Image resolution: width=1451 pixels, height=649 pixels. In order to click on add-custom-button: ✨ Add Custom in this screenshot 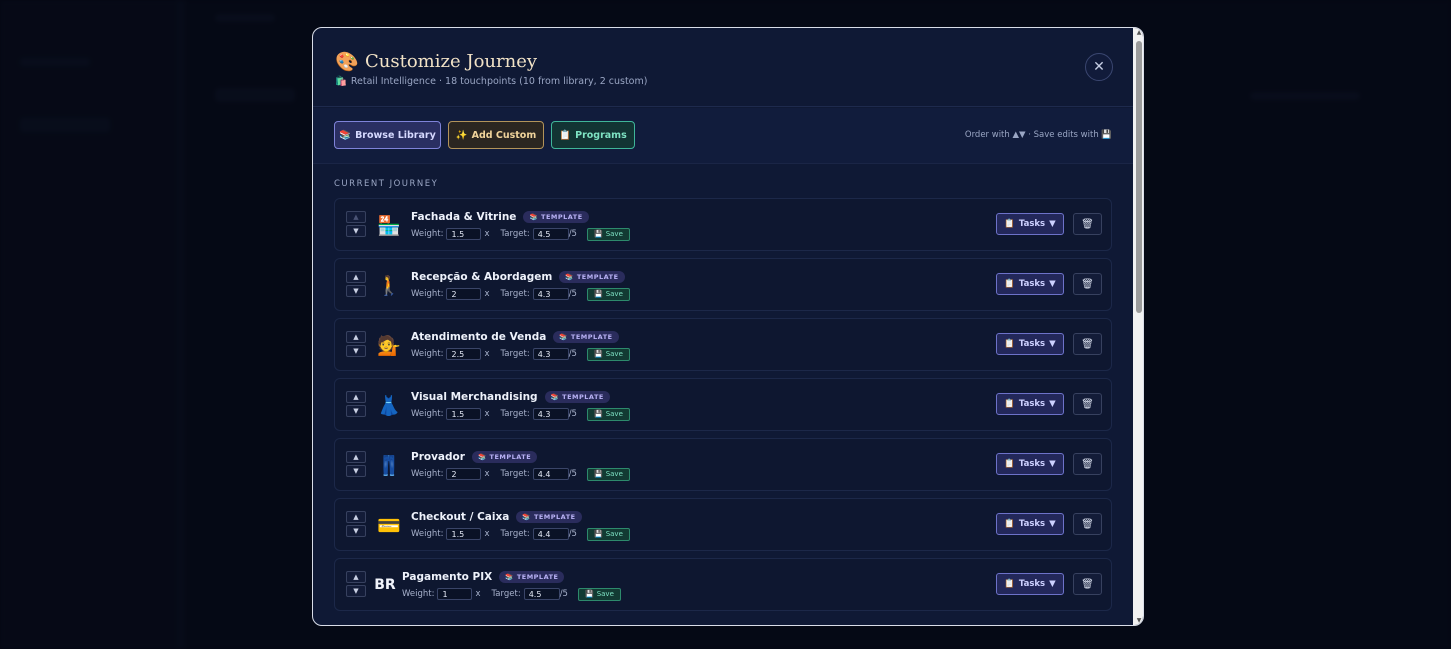, I will do `click(496, 135)`.